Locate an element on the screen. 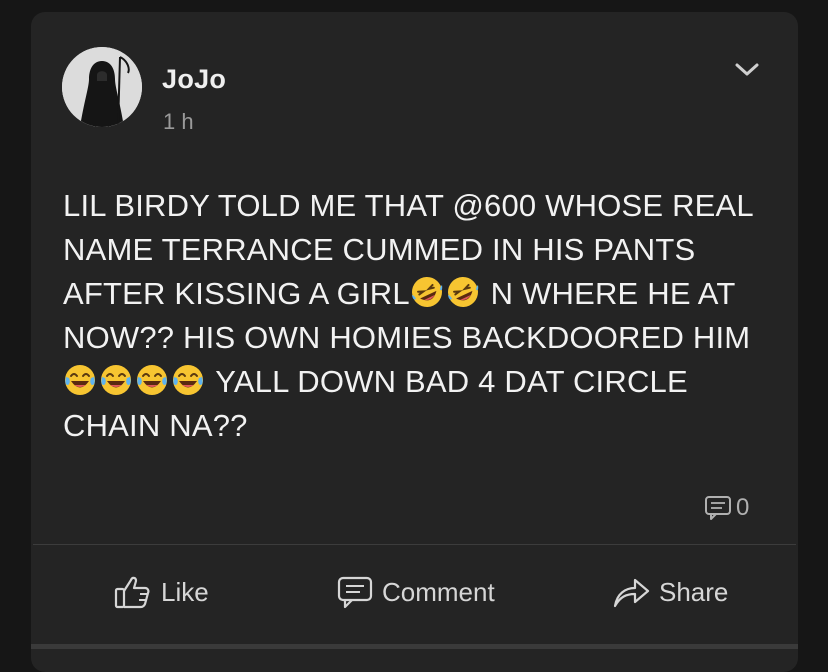 Image resolution: width=828 pixels, height=672 pixels. share-label: Share is located at coordinates (694, 591).